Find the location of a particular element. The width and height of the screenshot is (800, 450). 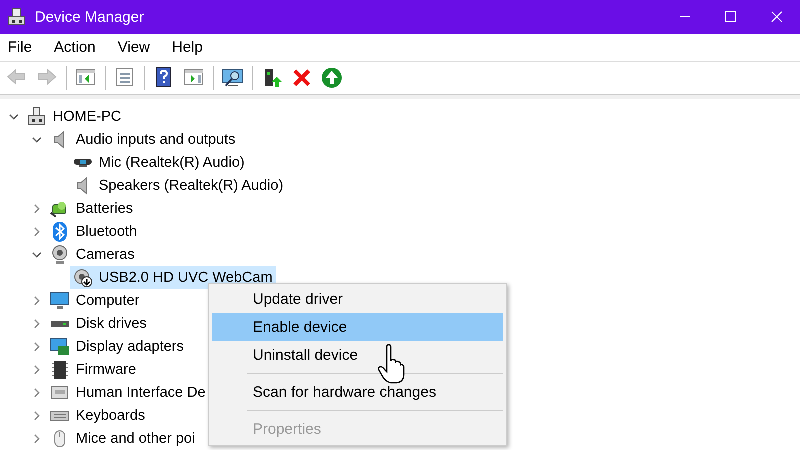

tree-item: Batteries is located at coordinates (91, 208).